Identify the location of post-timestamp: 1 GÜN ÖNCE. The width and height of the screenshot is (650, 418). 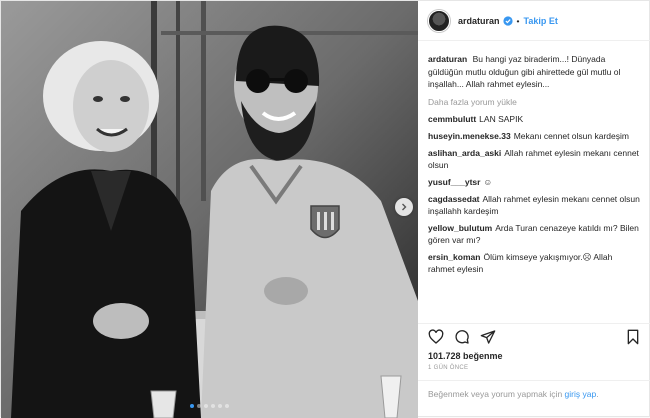
(448, 368).